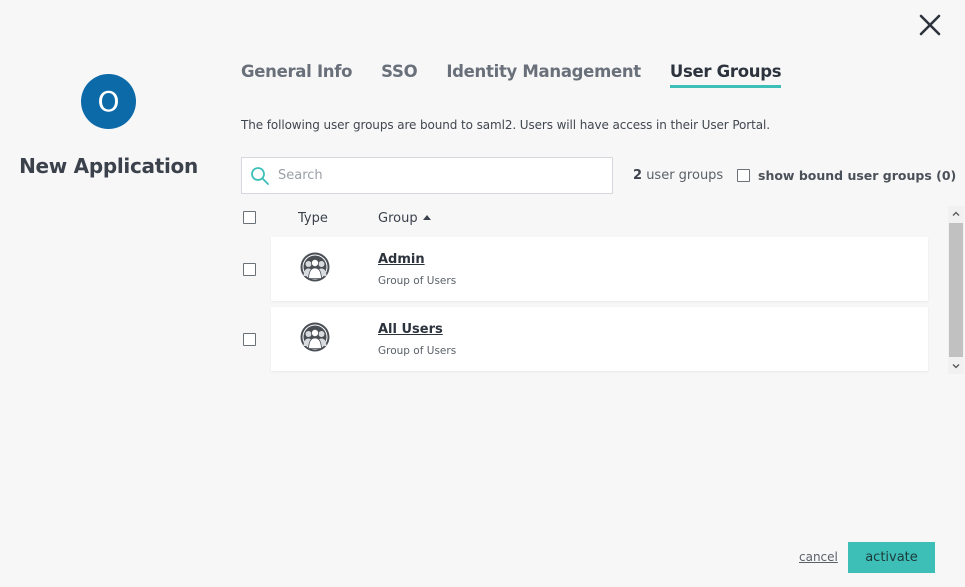  I want to click on activate-button: activate, so click(891, 557).